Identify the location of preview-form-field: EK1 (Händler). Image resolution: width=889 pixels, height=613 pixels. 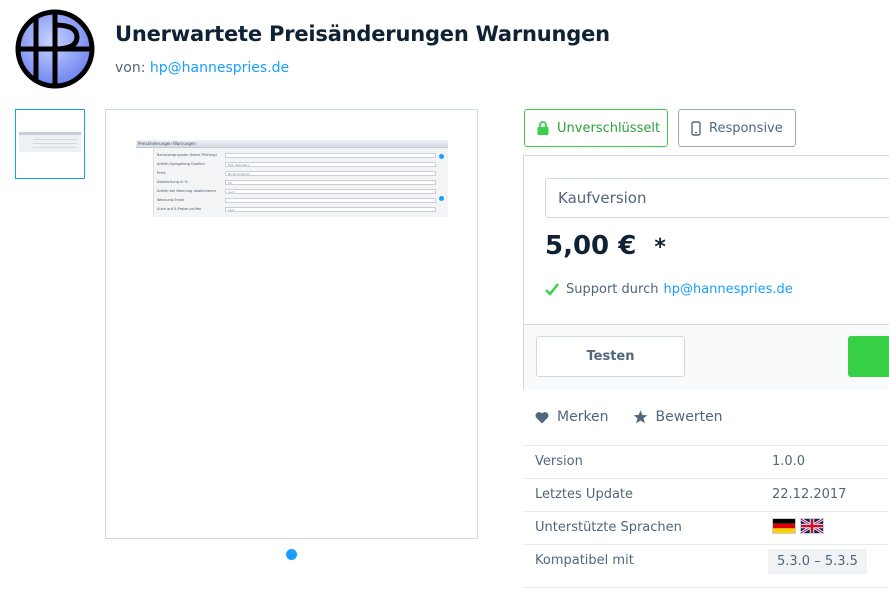
(330, 164).